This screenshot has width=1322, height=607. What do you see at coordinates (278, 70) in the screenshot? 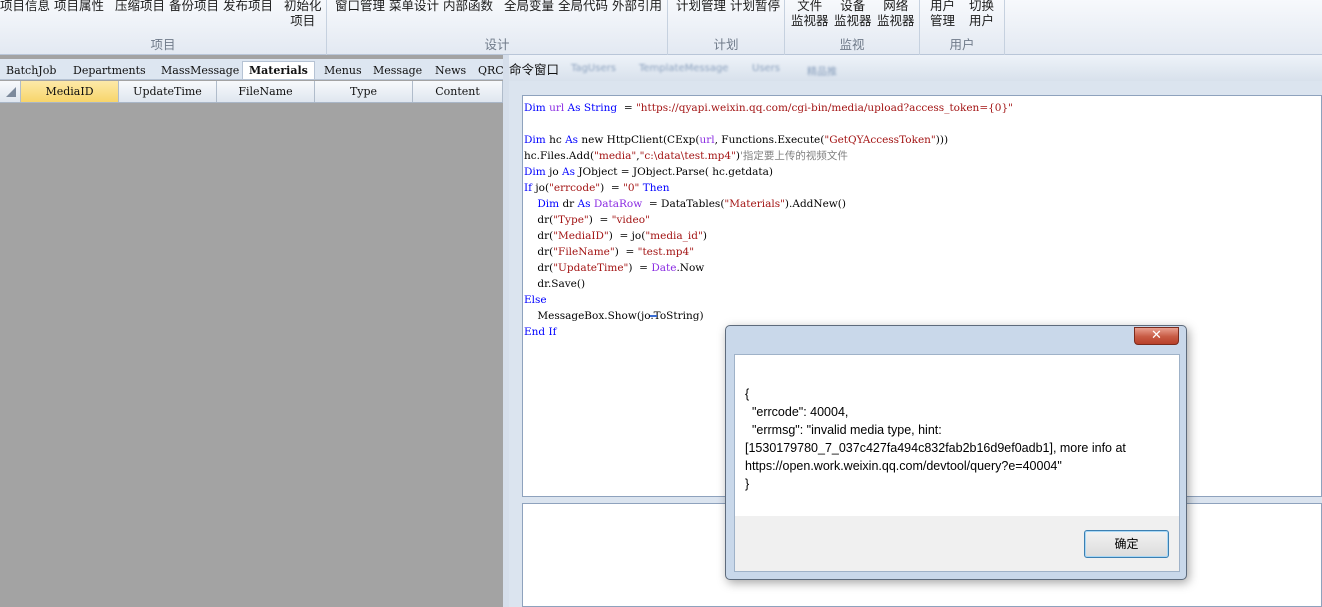
I see `tab-materials: Materials` at bounding box center [278, 70].